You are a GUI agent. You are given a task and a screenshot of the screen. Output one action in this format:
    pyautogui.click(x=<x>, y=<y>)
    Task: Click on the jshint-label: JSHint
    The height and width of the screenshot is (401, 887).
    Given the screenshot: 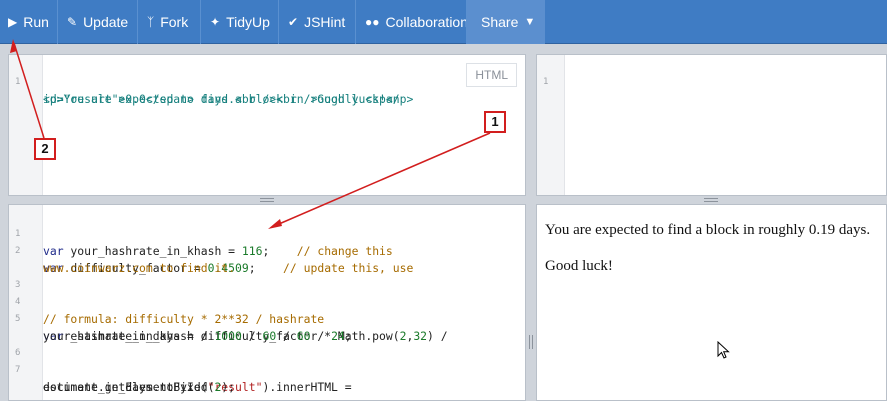 What is the action you would take?
    pyautogui.click(x=325, y=22)
    